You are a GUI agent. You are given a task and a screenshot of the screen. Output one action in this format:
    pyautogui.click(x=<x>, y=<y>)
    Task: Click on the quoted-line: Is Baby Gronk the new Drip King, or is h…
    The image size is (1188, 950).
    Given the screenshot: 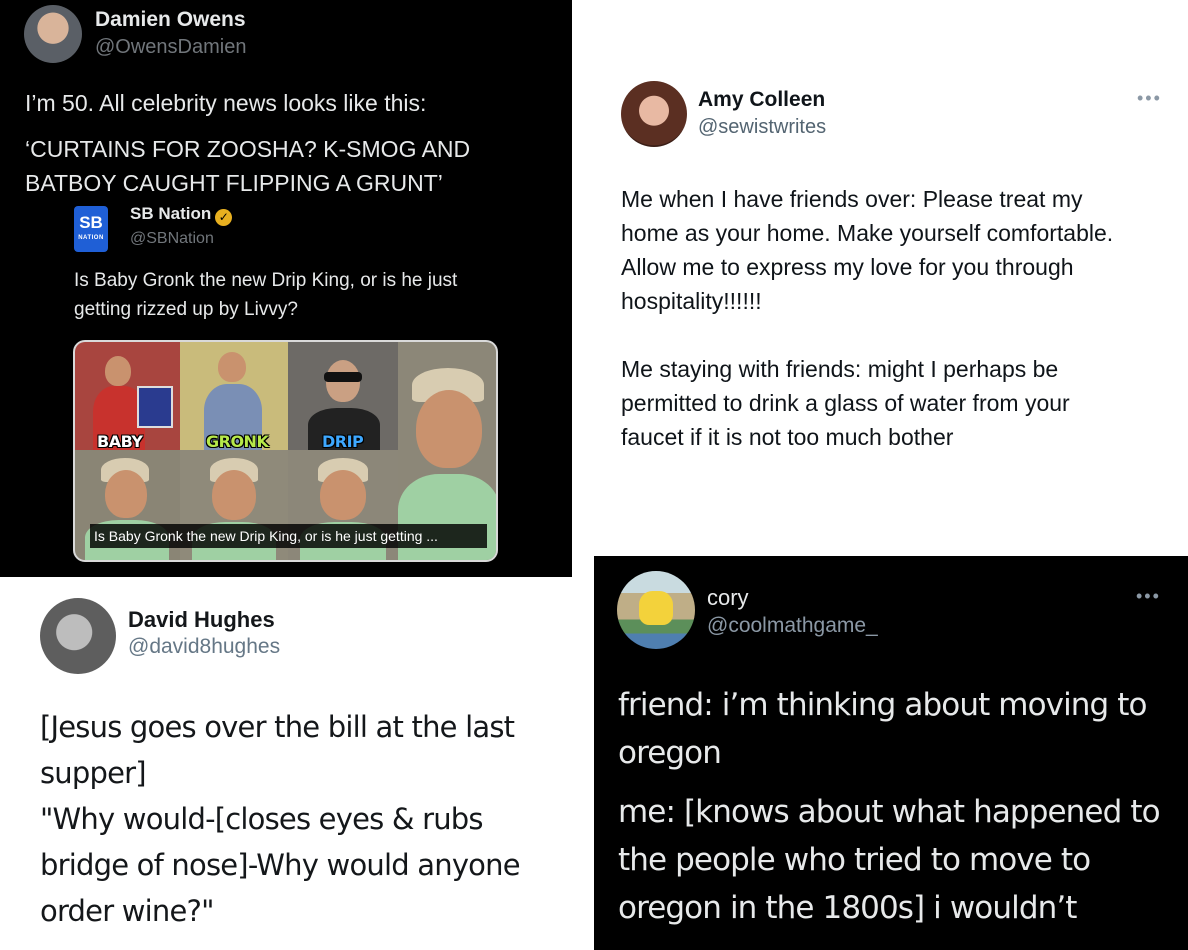 What is the action you would take?
    pyautogui.click(x=266, y=280)
    